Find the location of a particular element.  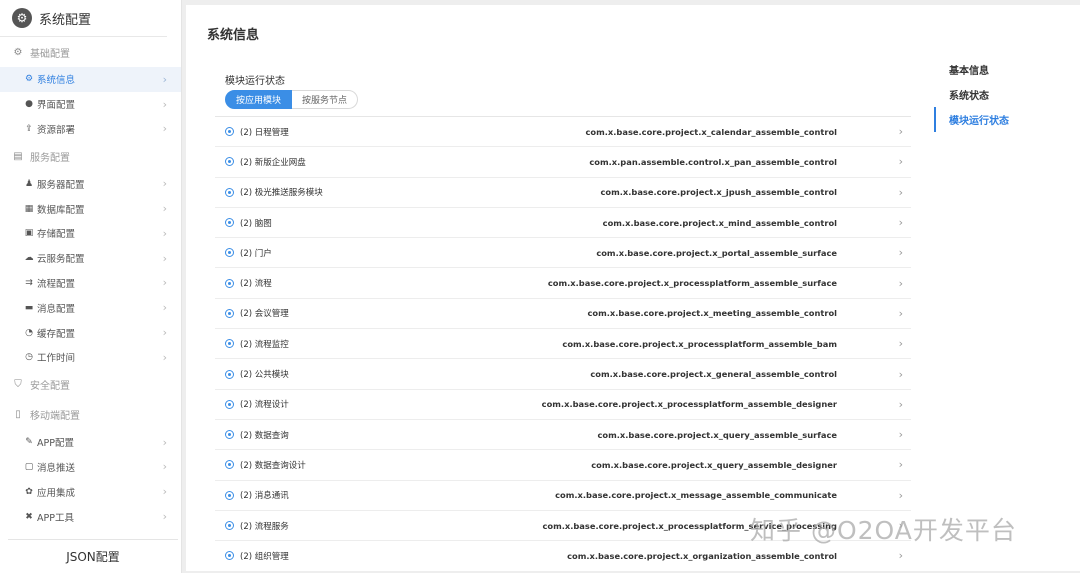

module-name: (2) 数据查询 is located at coordinates (264, 435).